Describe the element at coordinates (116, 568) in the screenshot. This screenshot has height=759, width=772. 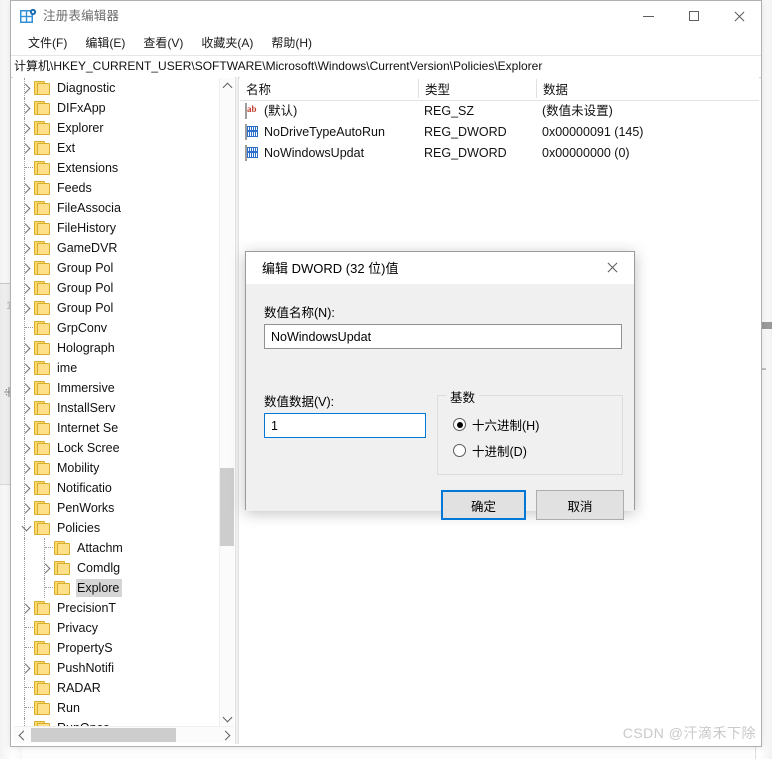
I see `tree-item-comdlg: Comdlg` at that location.